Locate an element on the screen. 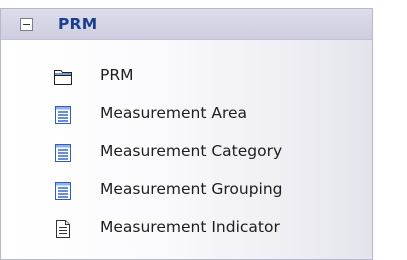 This screenshot has height=260, width=407. toolbox-item-measurement-indicator: Measurement Indicator is located at coordinates (208, 229).